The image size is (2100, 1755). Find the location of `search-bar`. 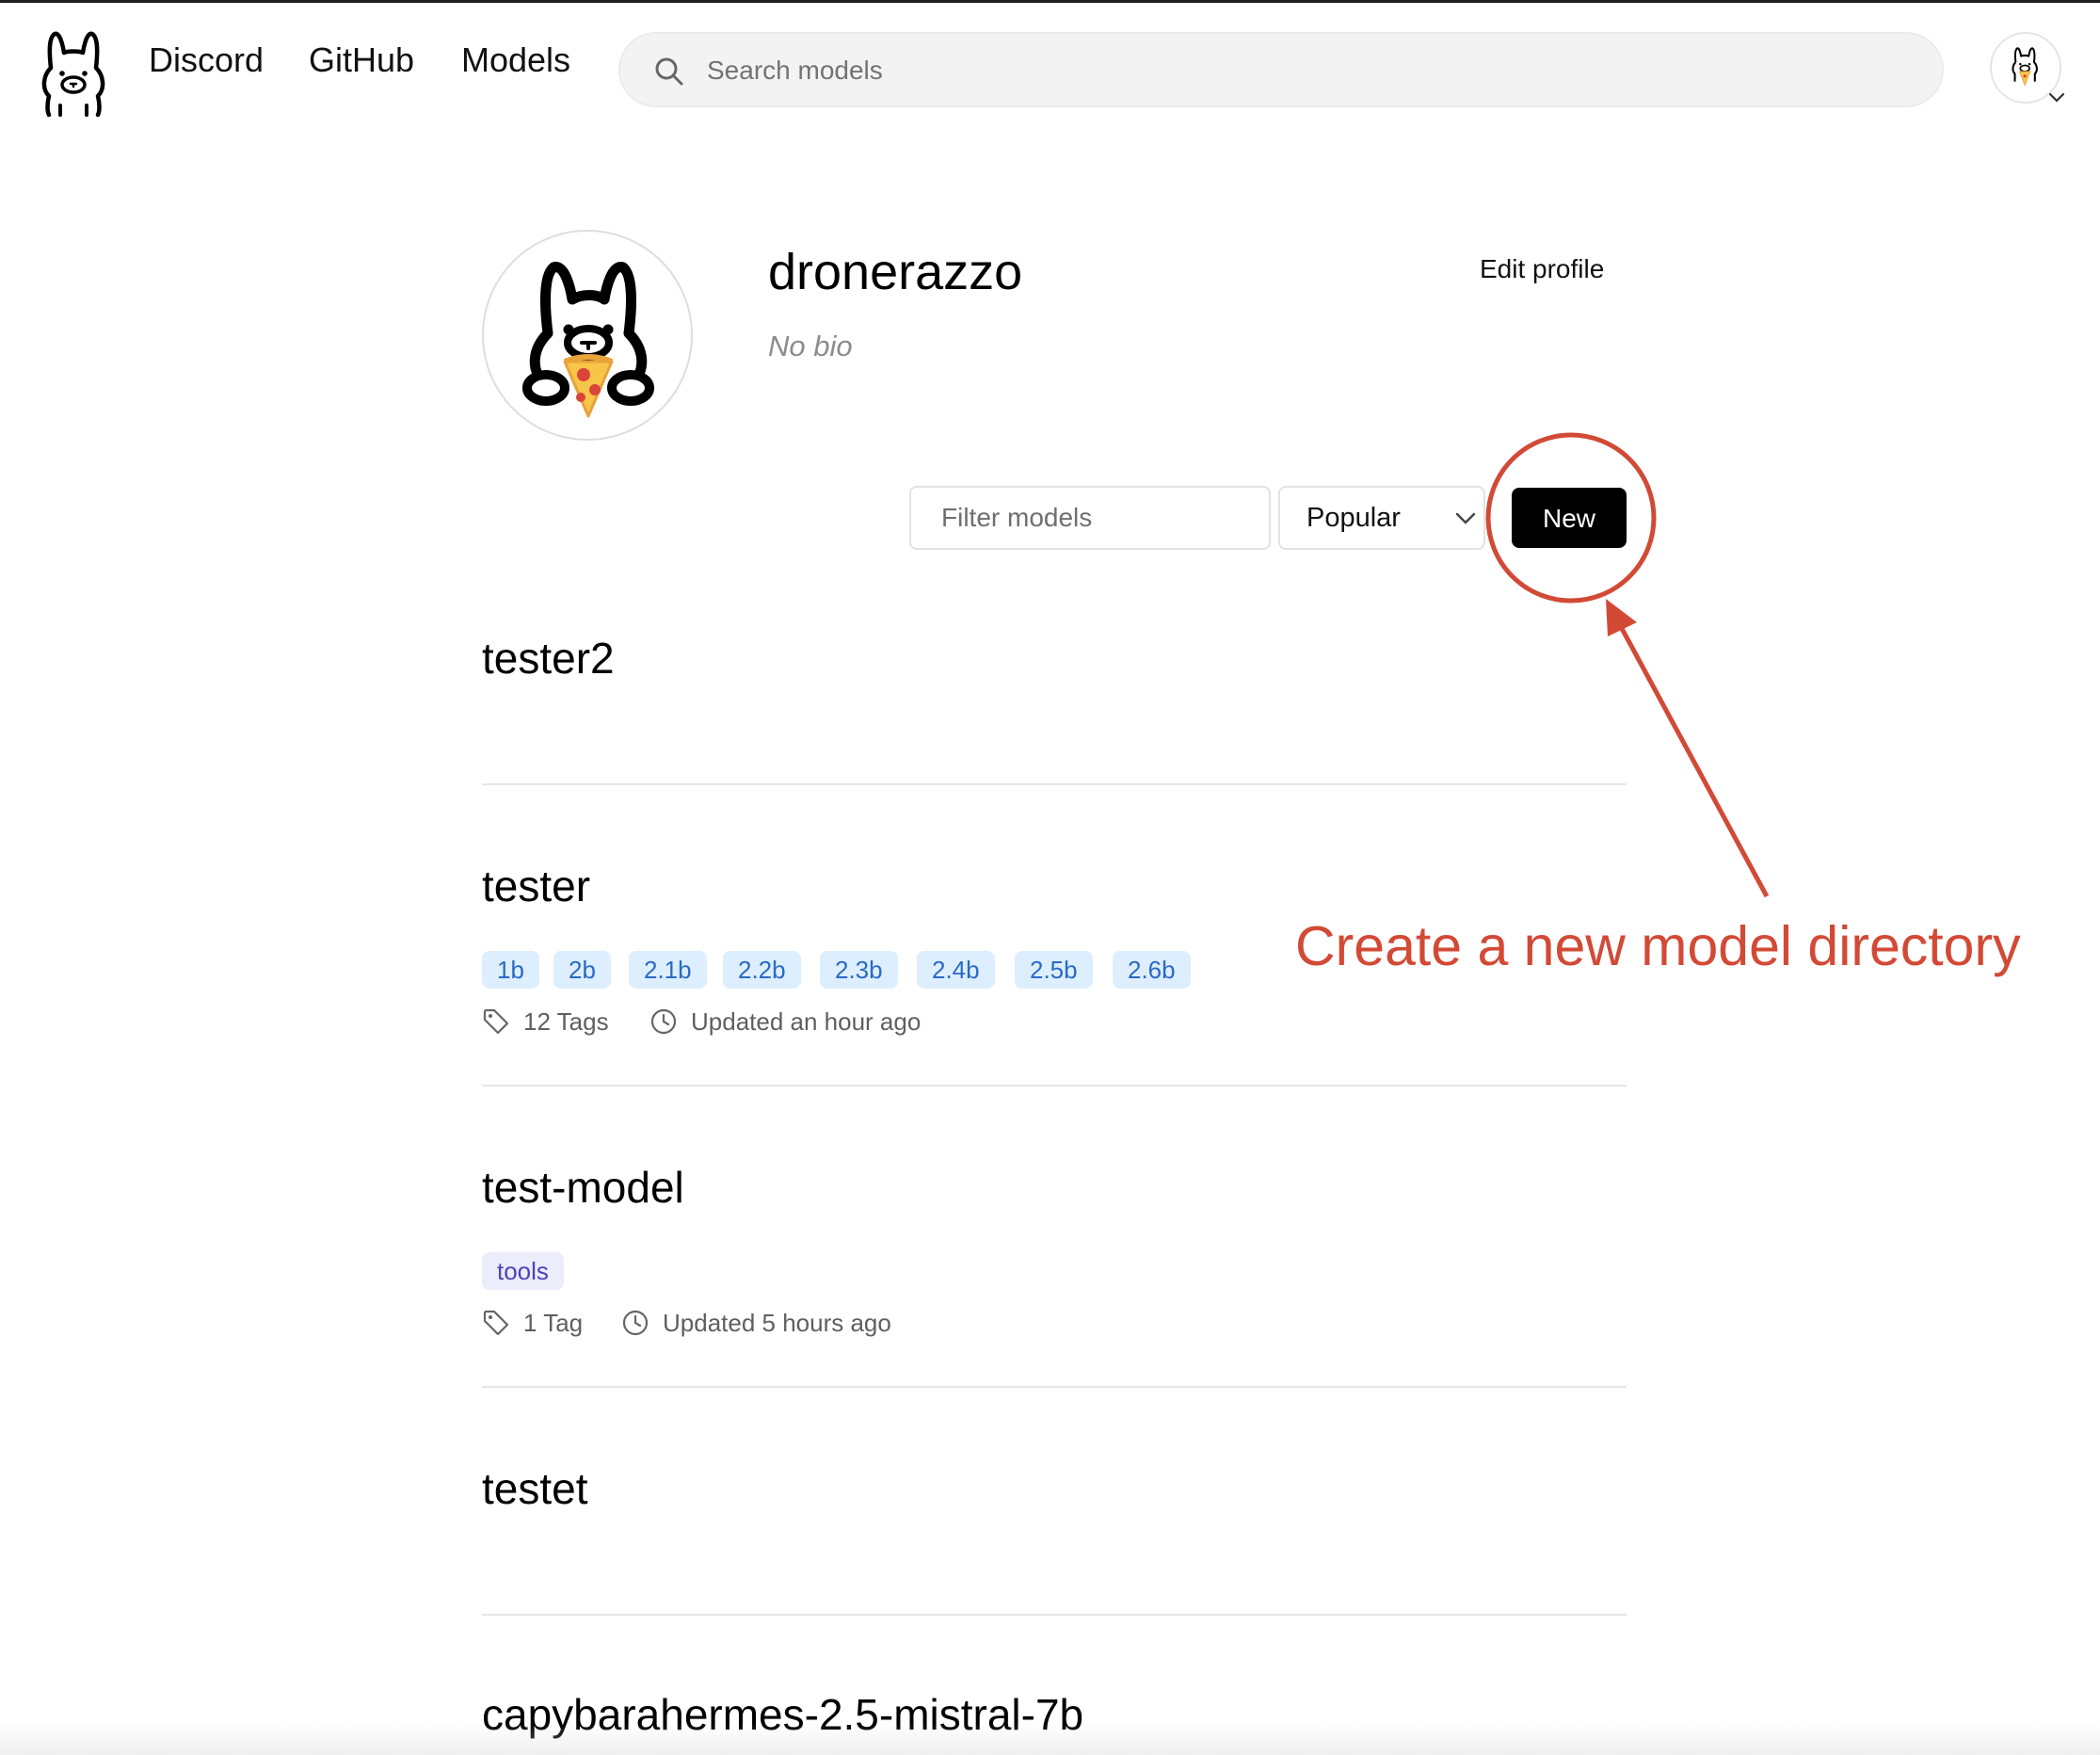

search-bar is located at coordinates (1281, 69).